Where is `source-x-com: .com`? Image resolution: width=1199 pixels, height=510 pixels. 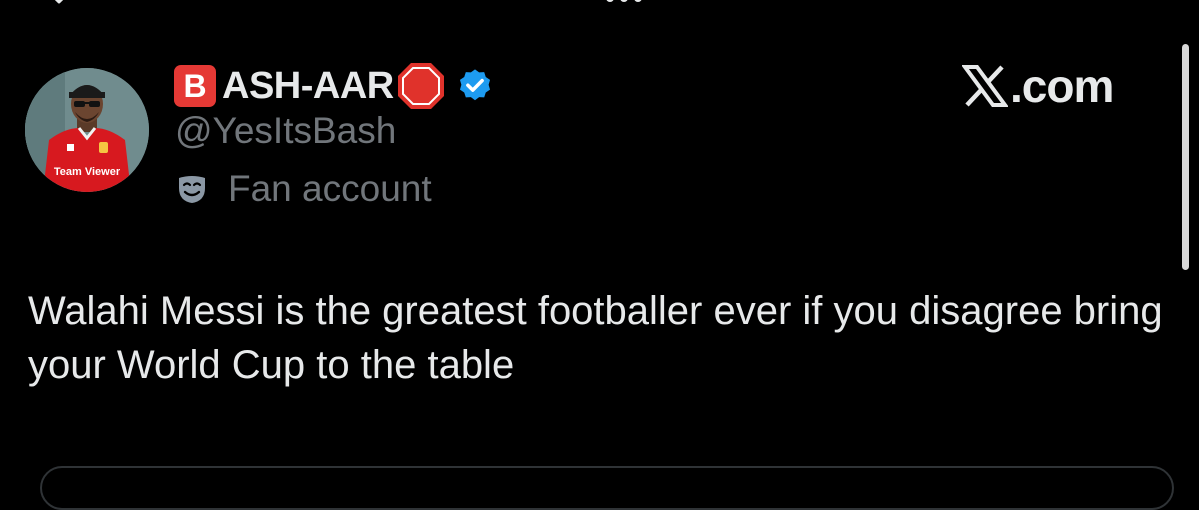
source-x-com: .com is located at coordinates (1038, 86).